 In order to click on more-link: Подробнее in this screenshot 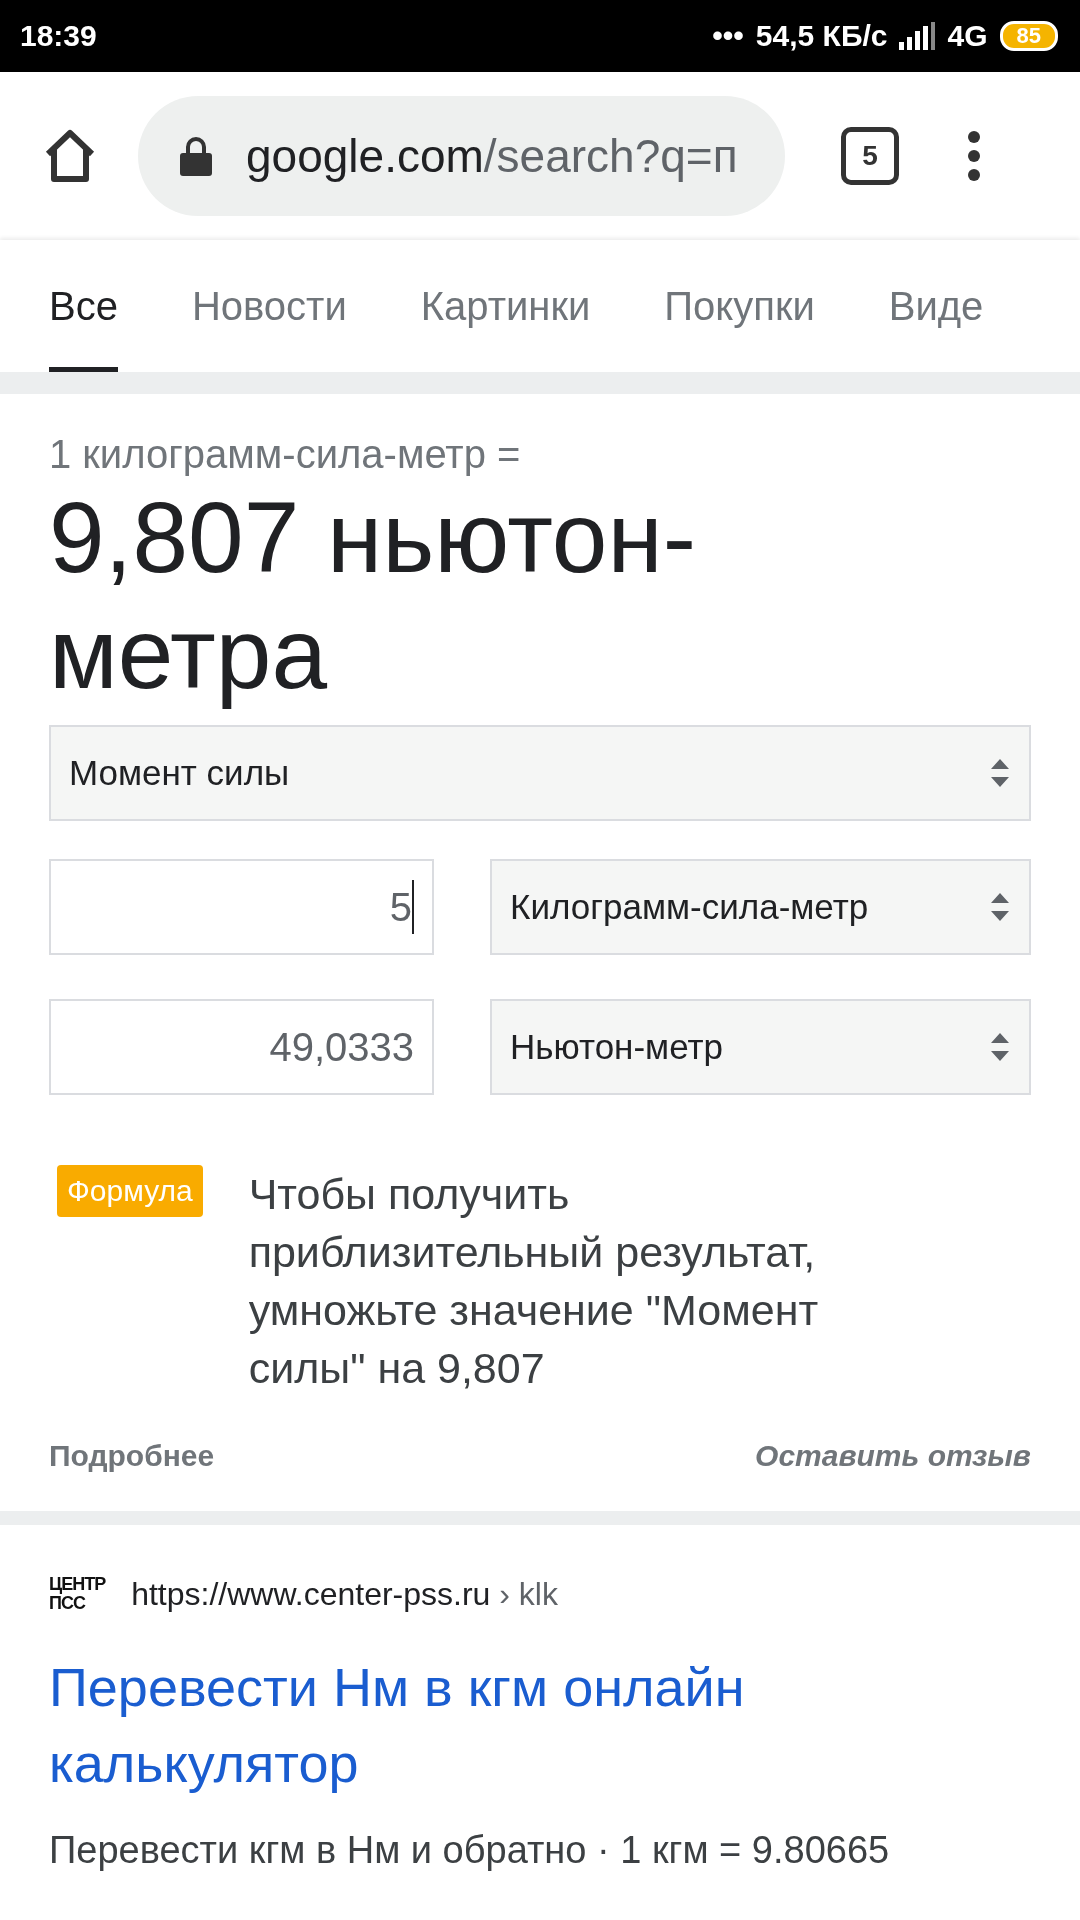, I will do `click(132, 1456)`.